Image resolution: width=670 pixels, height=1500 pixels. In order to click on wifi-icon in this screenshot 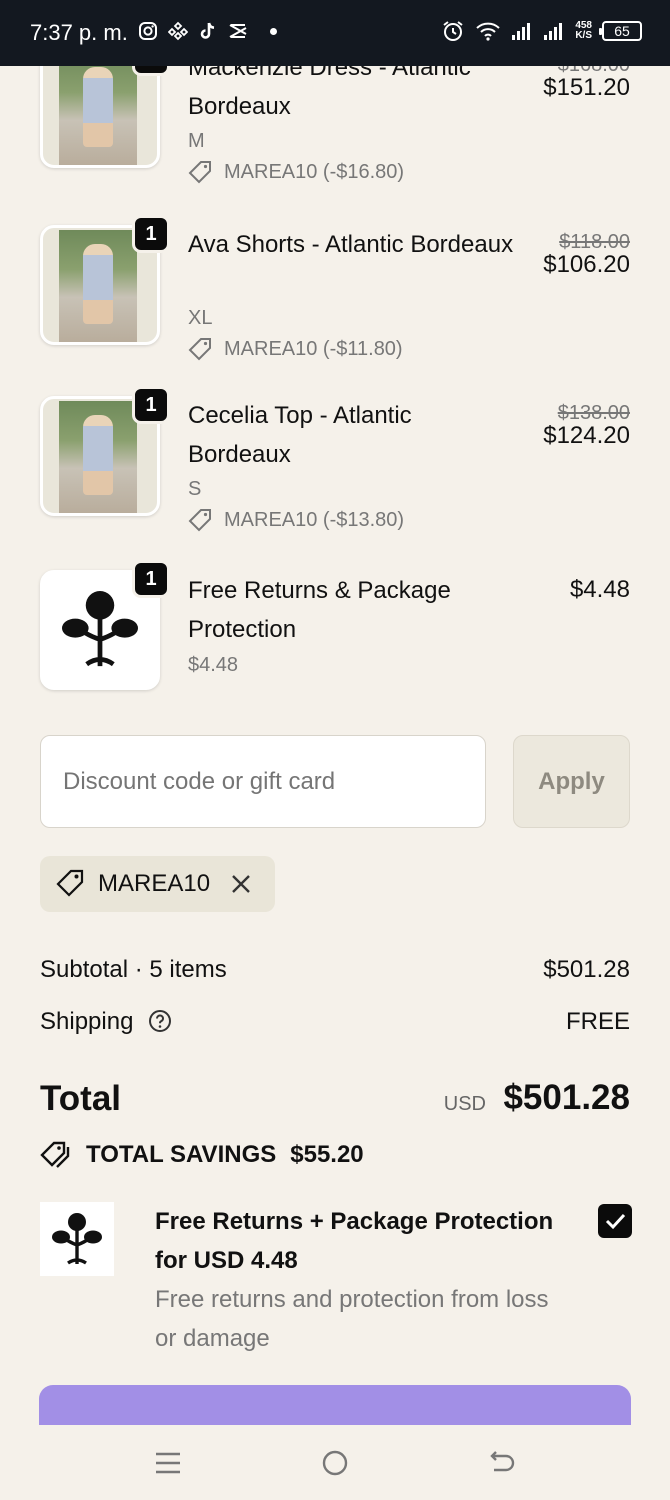, I will do `click(488, 31)`.